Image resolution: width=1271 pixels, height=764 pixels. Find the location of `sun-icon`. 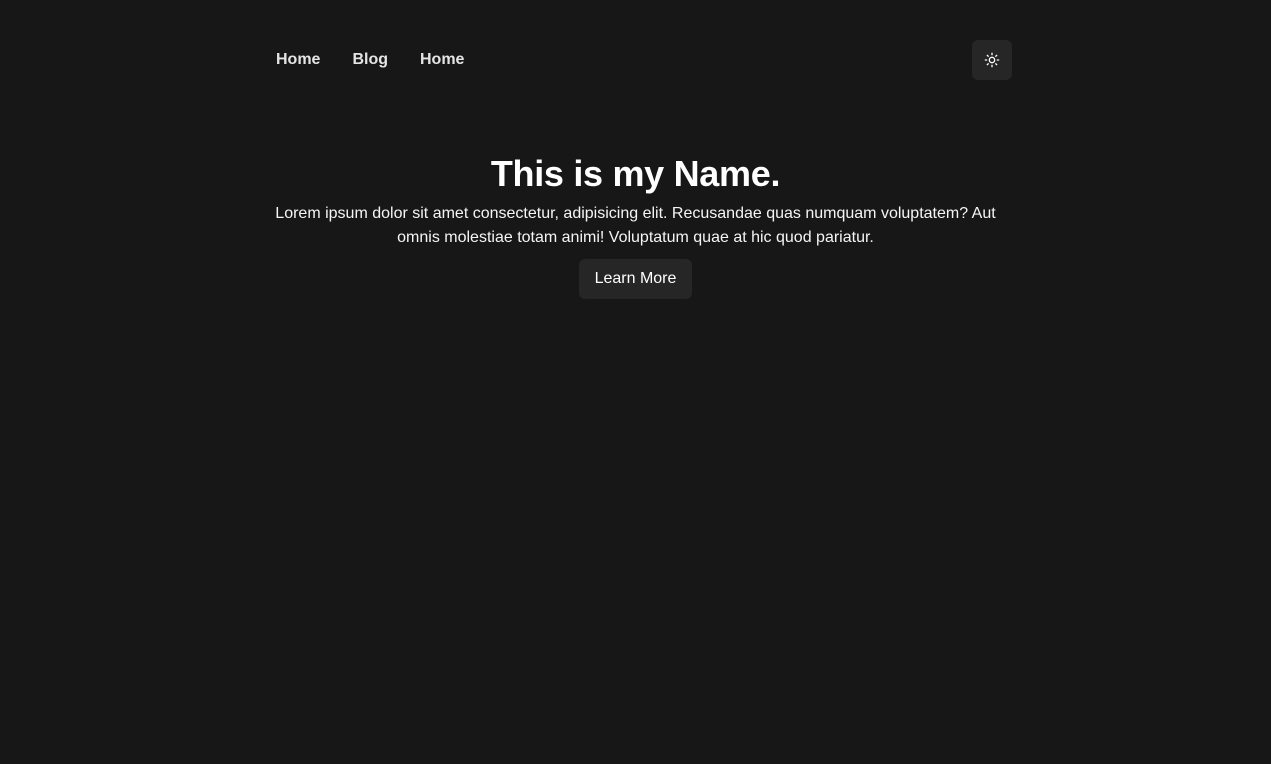

sun-icon is located at coordinates (992, 60).